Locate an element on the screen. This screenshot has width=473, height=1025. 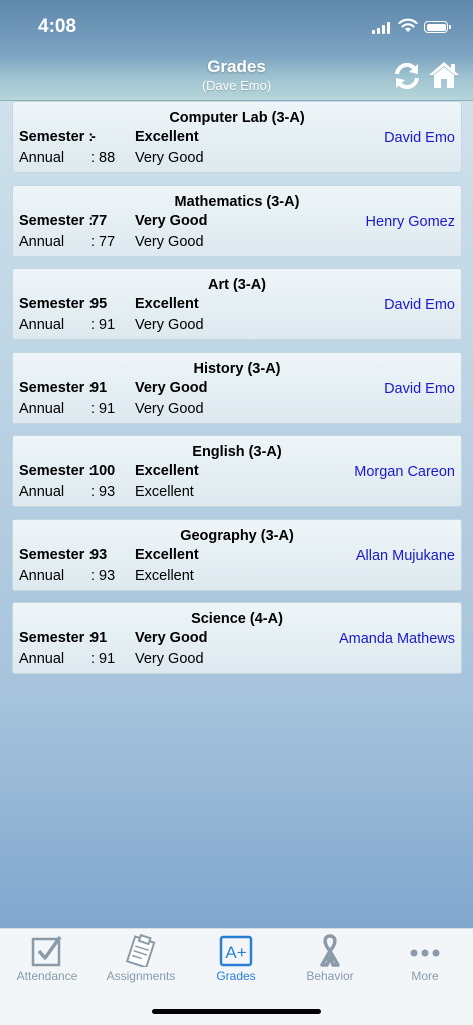
semester-score: 95 is located at coordinates (99, 304).